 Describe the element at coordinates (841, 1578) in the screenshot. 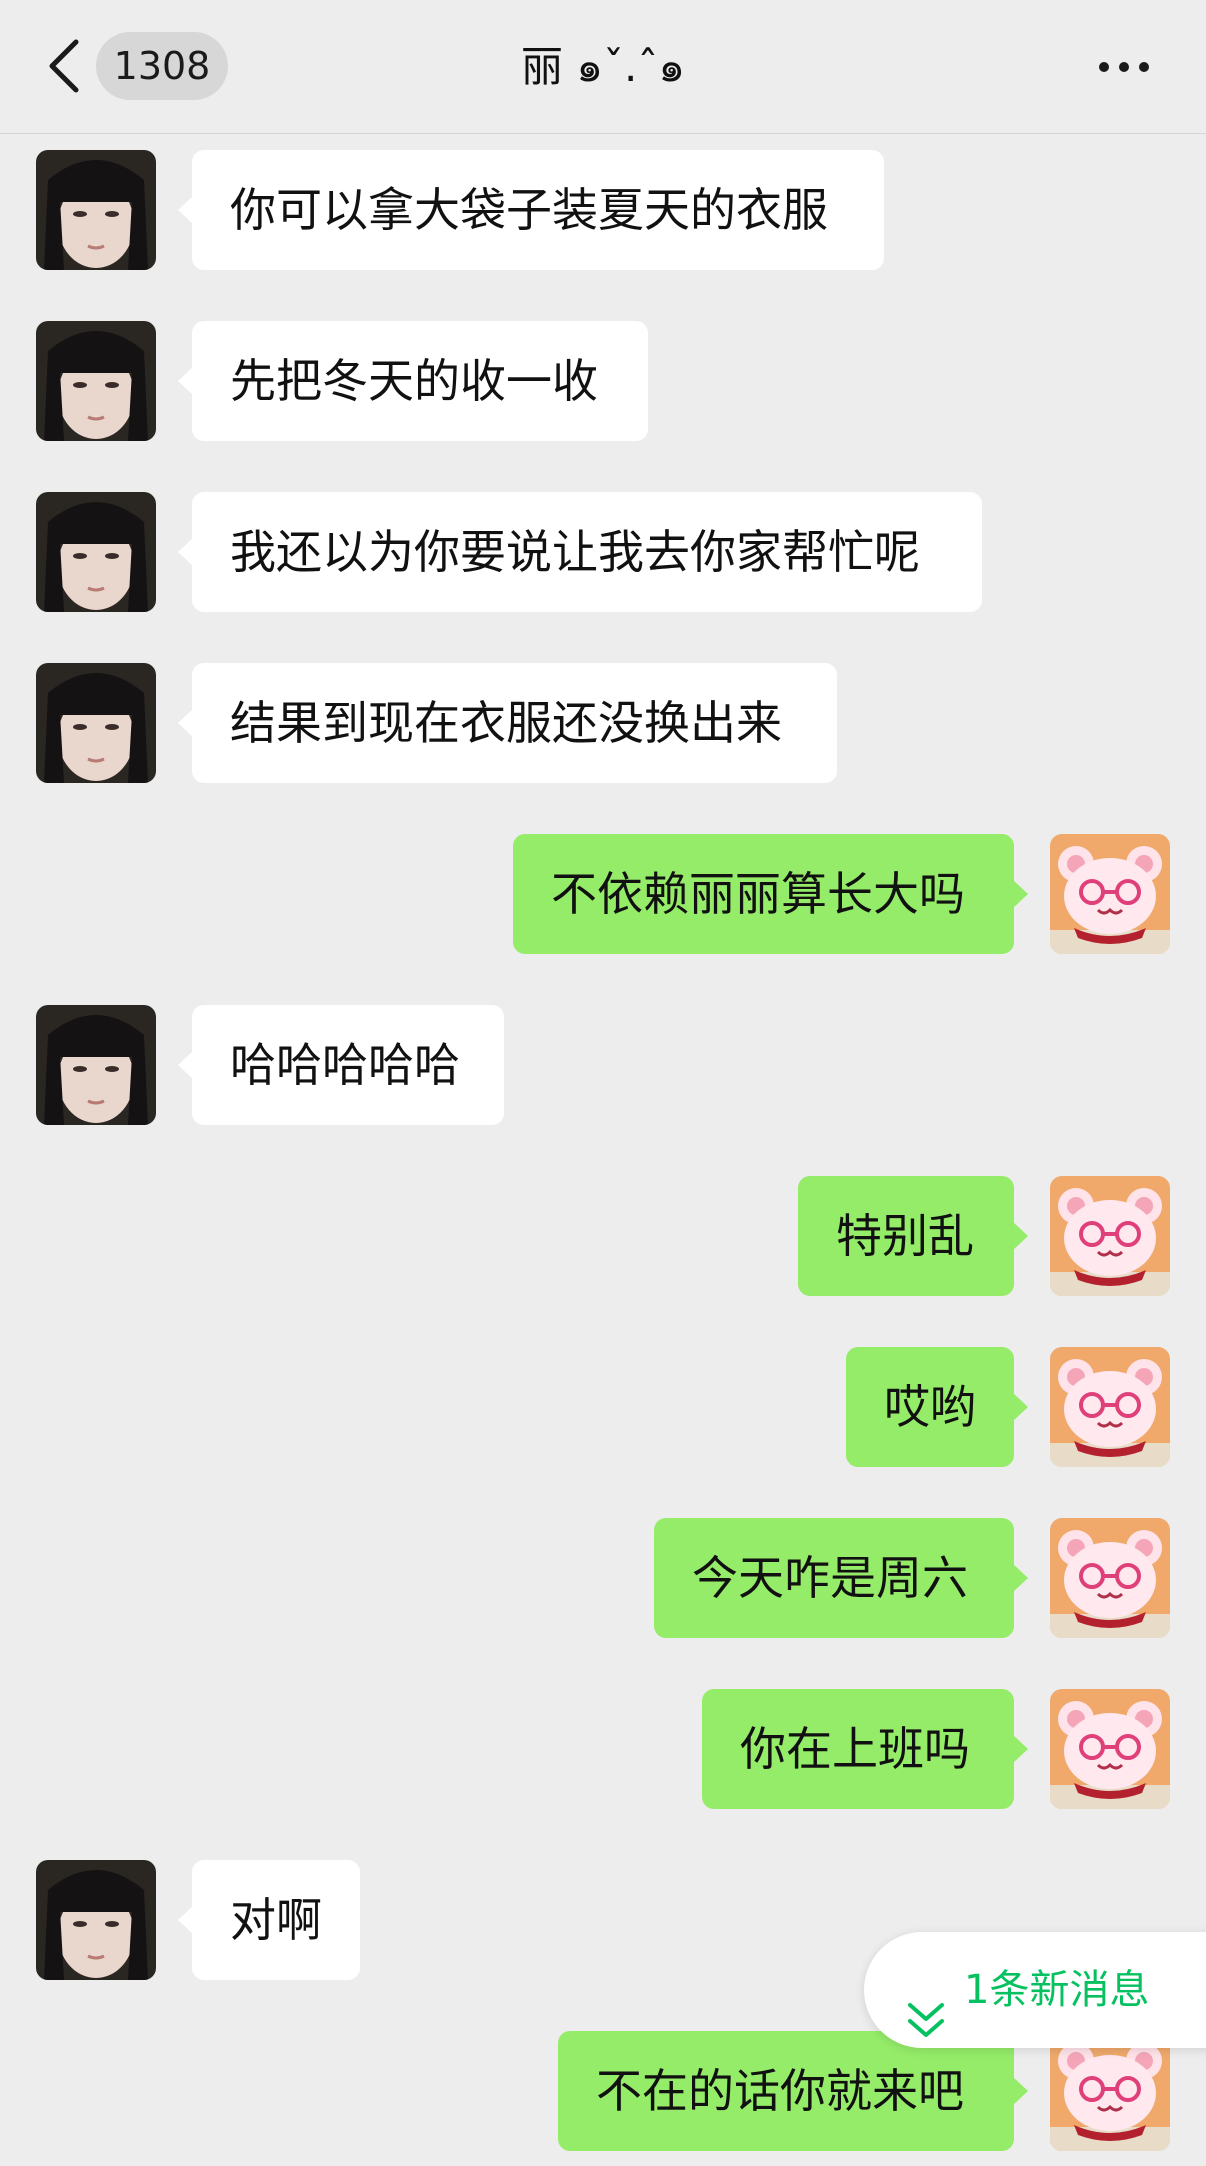

I see `message-bubble-outgoing: 今天咋是周六` at that location.